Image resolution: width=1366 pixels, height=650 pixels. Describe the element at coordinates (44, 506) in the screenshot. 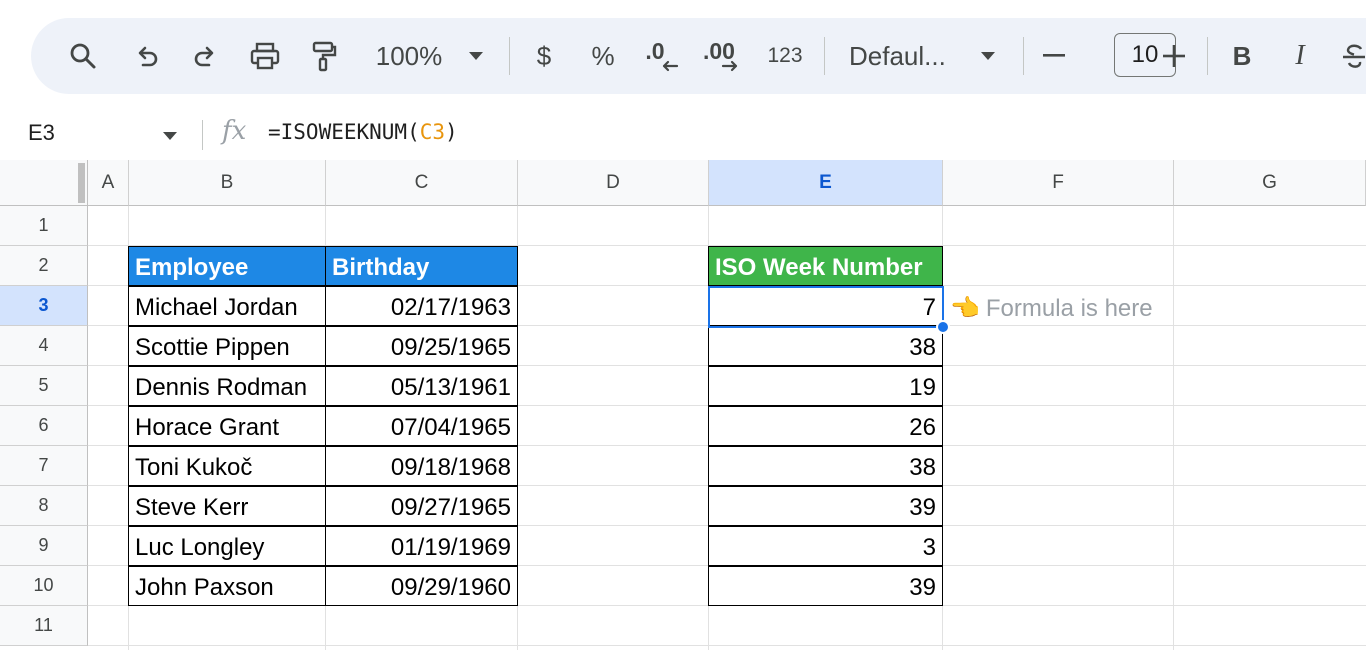

I see `row-header-8: 8` at that location.